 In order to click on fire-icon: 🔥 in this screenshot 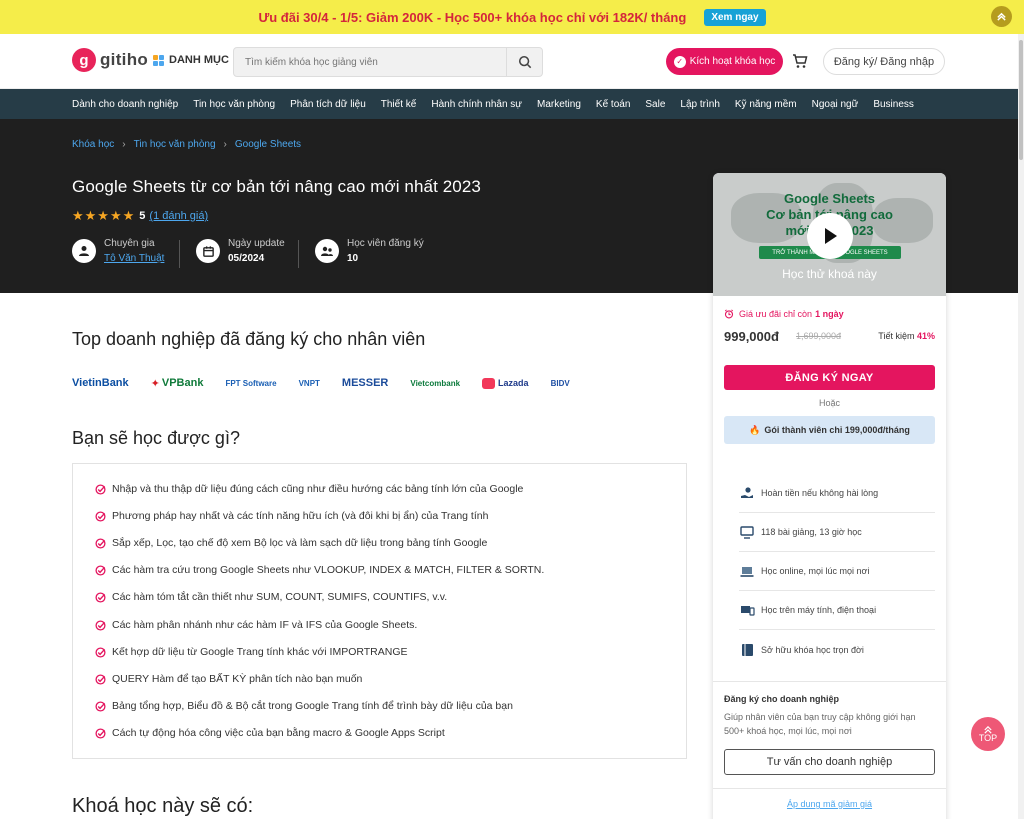, I will do `click(755, 429)`.